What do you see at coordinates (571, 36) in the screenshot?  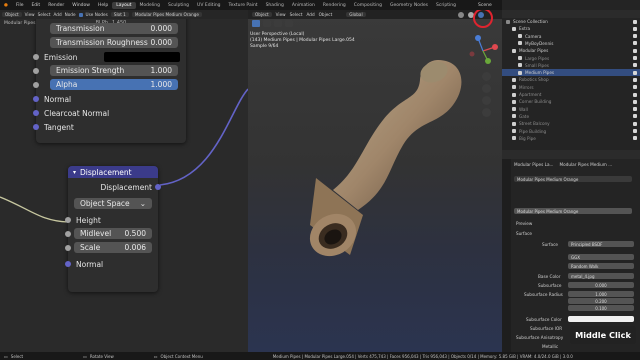 I see `outliner-row: Camera` at bounding box center [571, 36].